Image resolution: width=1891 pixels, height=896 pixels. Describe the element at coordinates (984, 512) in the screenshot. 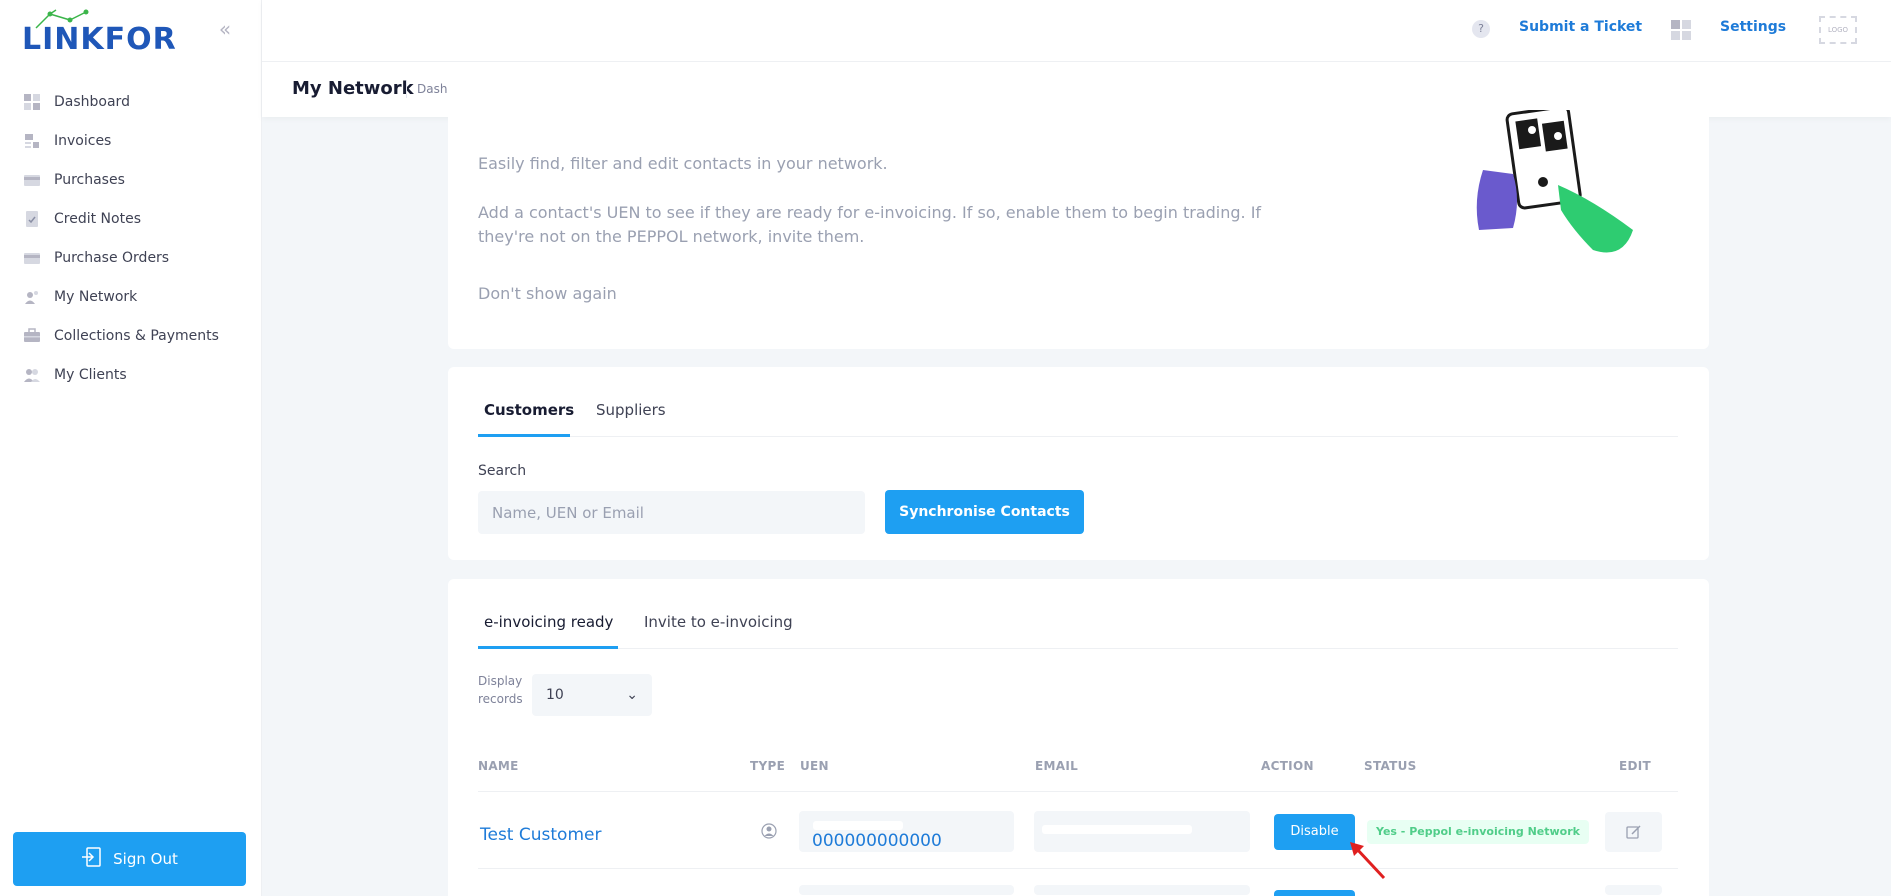

I see `synchronise-contacts-button: Synchronise Contacts` at that location.